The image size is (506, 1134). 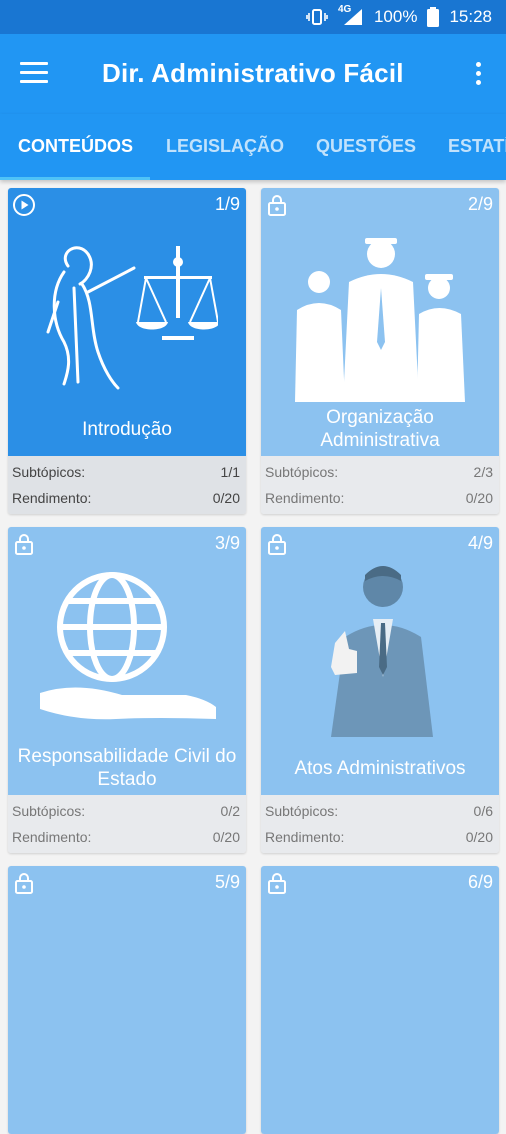 What do you see at coordinates (470, 16) in the screenshot?
I see `clock: 15:28` at bounding box center [470, 16].